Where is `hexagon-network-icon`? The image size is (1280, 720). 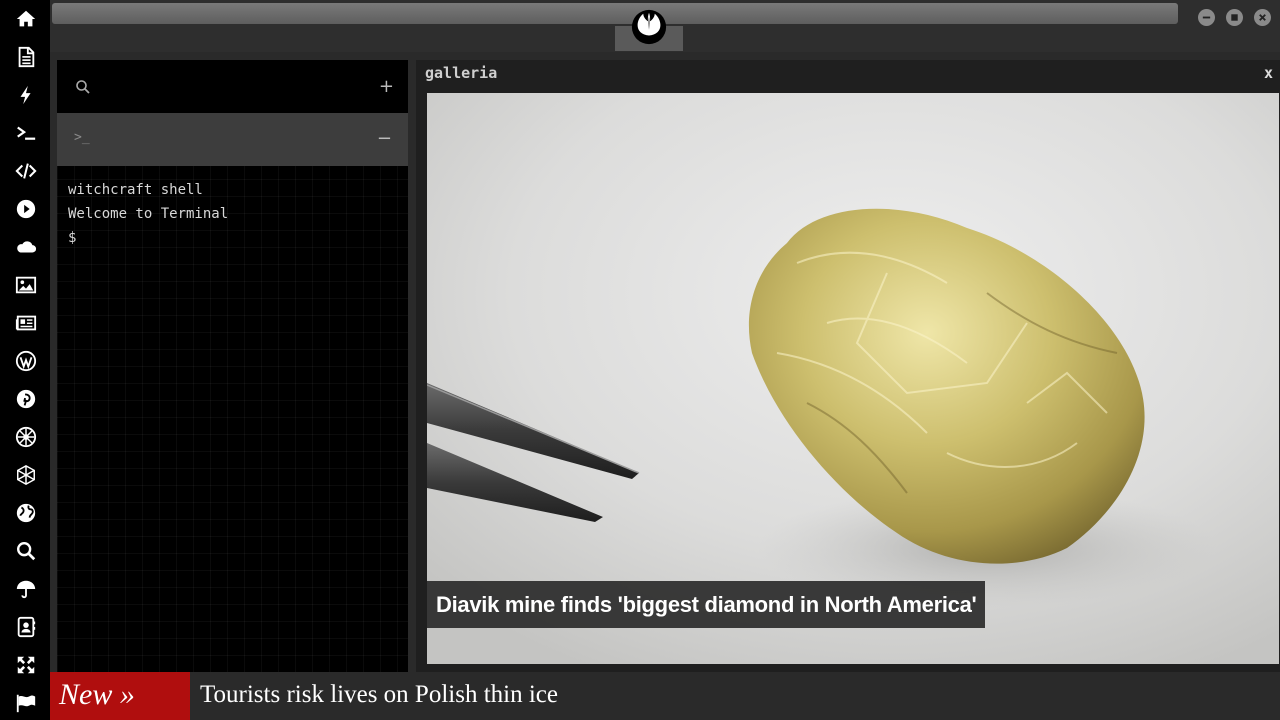 hexagon-network-icon is located at coordinates (26, 475).